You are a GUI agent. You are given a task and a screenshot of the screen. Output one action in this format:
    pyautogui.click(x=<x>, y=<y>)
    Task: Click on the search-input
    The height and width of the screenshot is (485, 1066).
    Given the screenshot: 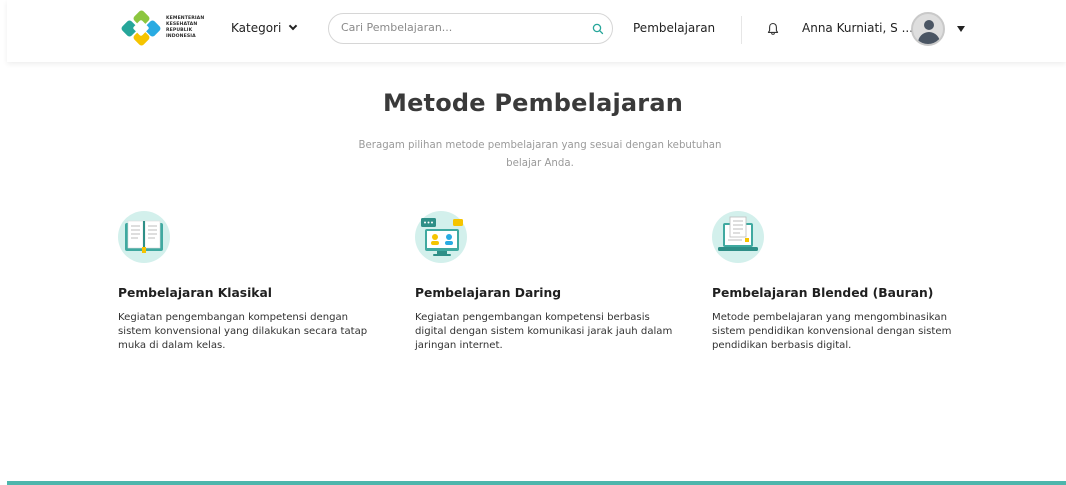 What is the action you would take?
    pyautogui.click(x=461, y=27)
    